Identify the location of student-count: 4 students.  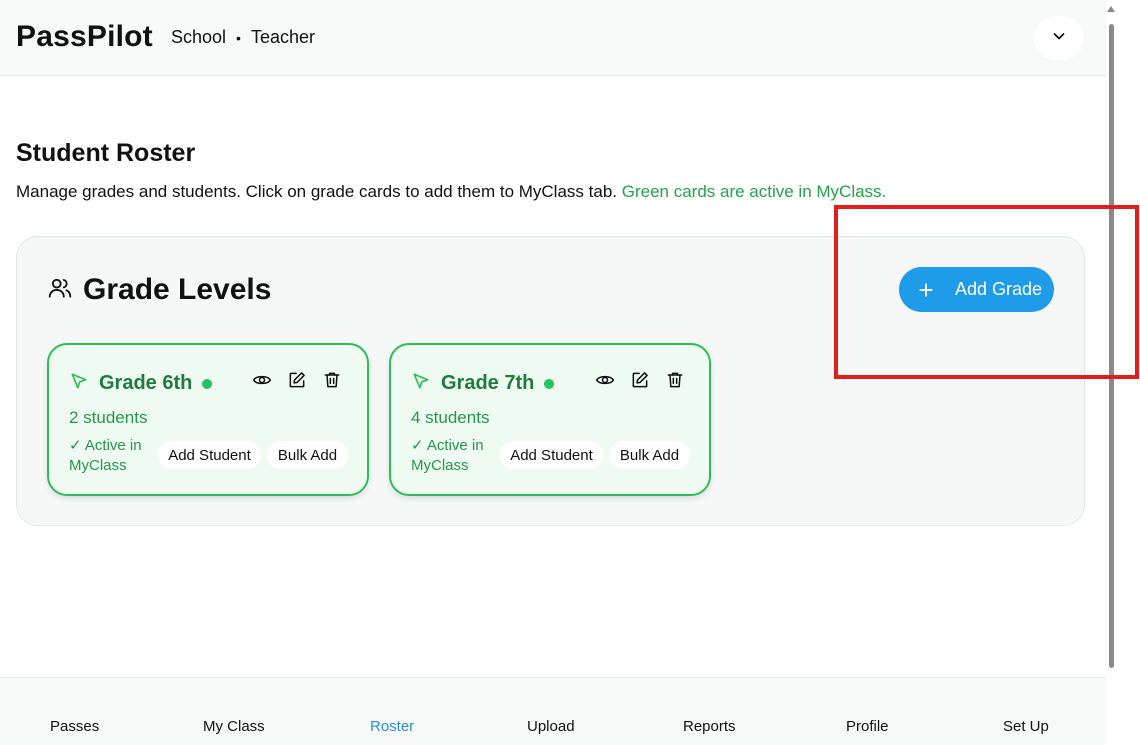
(450, 417).